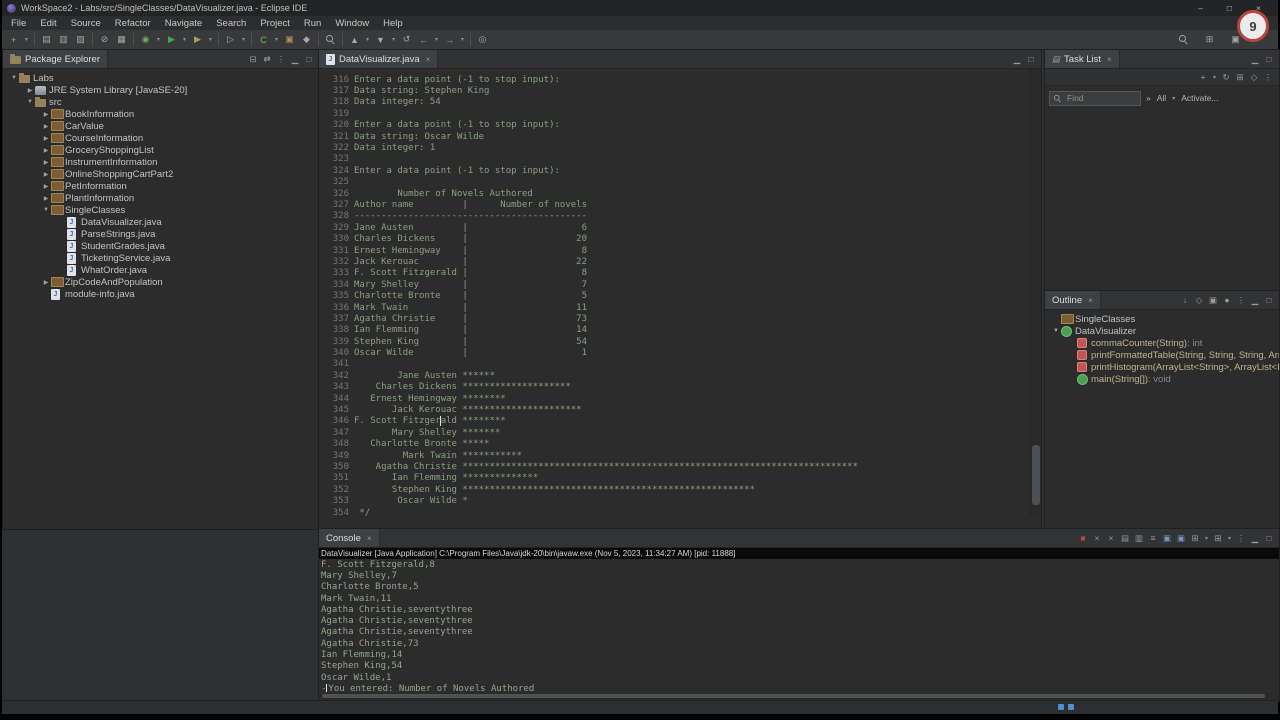 This screenshot has width=1280, height=720. I want to click on clear-console-icon: ▤, so click(1125, 538).